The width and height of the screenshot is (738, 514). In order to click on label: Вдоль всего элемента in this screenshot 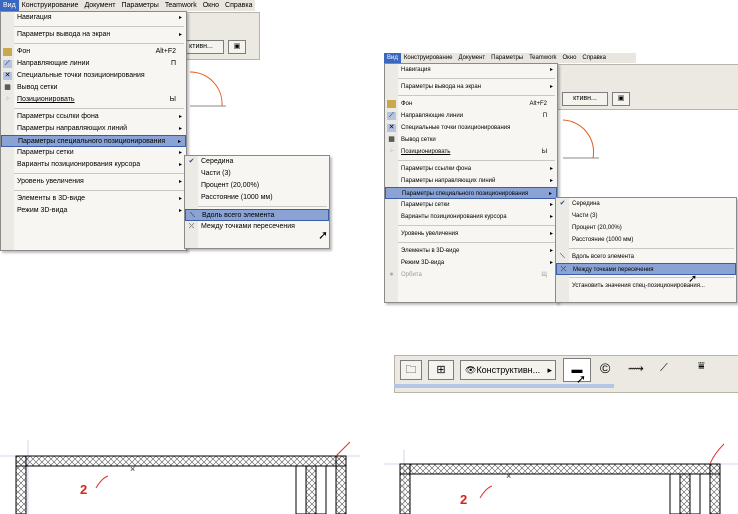, I will do `click(603, 257)`.